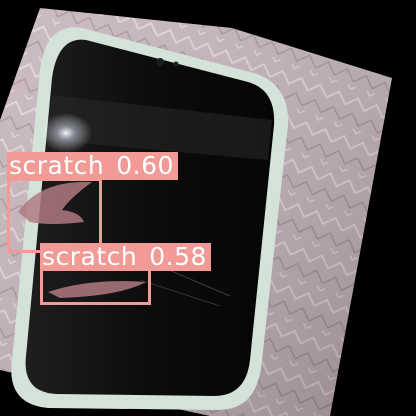  I want to click on detection-confidence: 0.60, so click(145, 165).